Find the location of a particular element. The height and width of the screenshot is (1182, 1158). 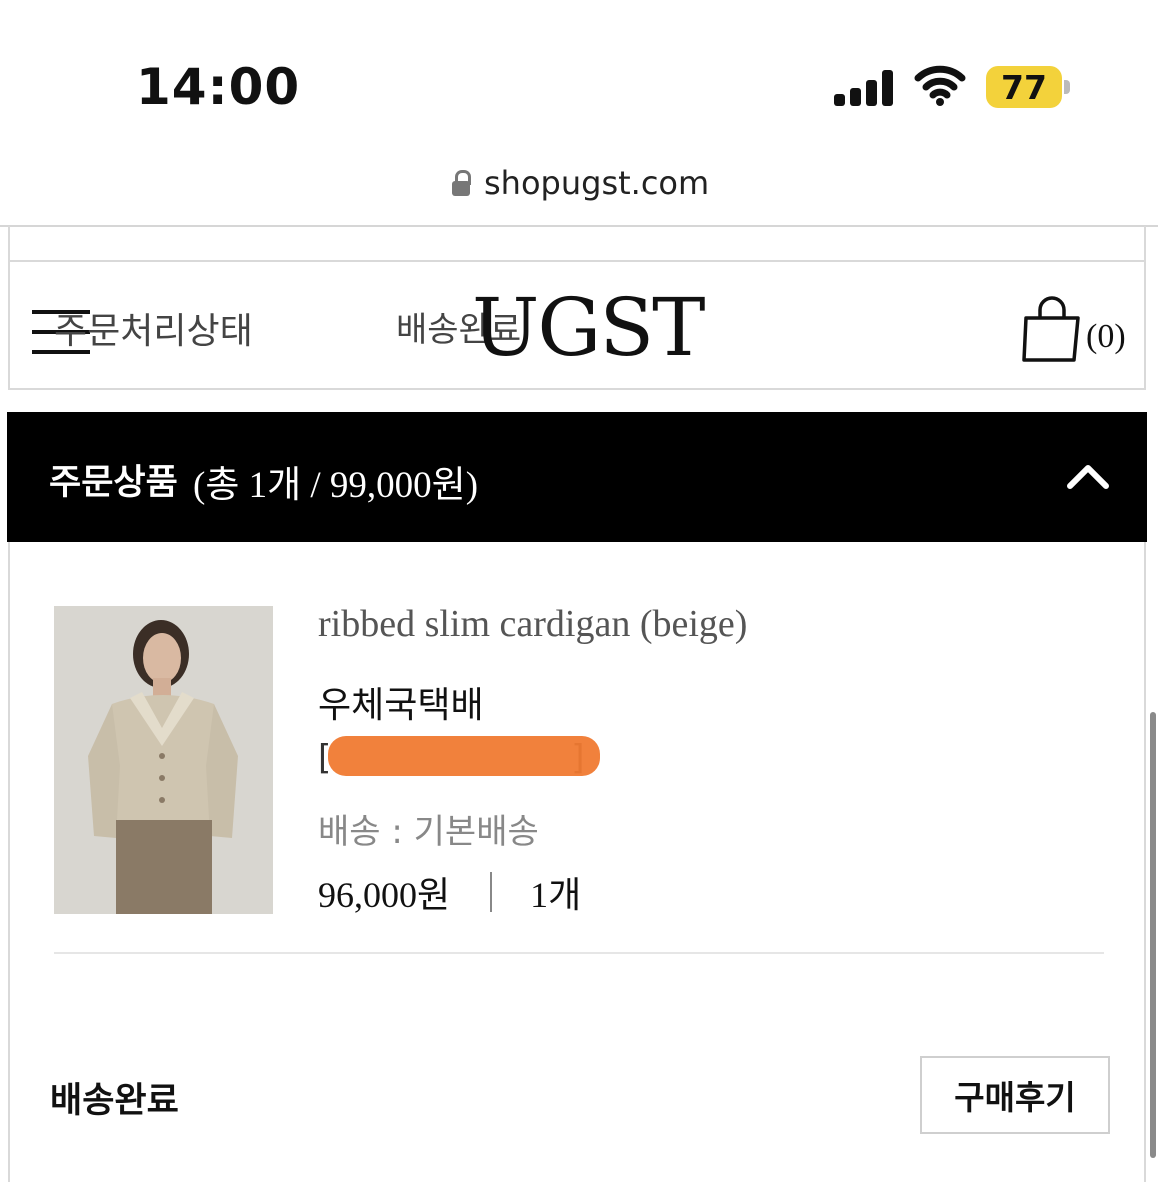

review-button: 구매후기 is located at coordinates (1015, 1095).